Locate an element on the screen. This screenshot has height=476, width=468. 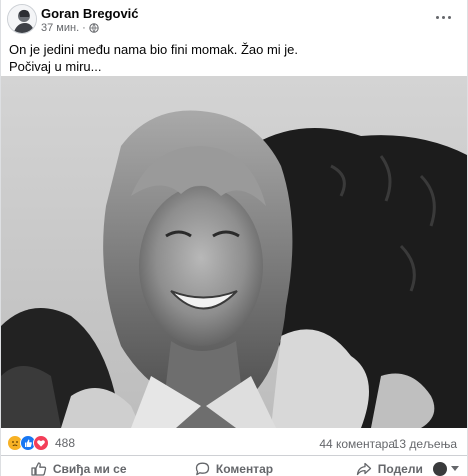
like-button: Свиђа ми се is located at coordinates (78, 467).